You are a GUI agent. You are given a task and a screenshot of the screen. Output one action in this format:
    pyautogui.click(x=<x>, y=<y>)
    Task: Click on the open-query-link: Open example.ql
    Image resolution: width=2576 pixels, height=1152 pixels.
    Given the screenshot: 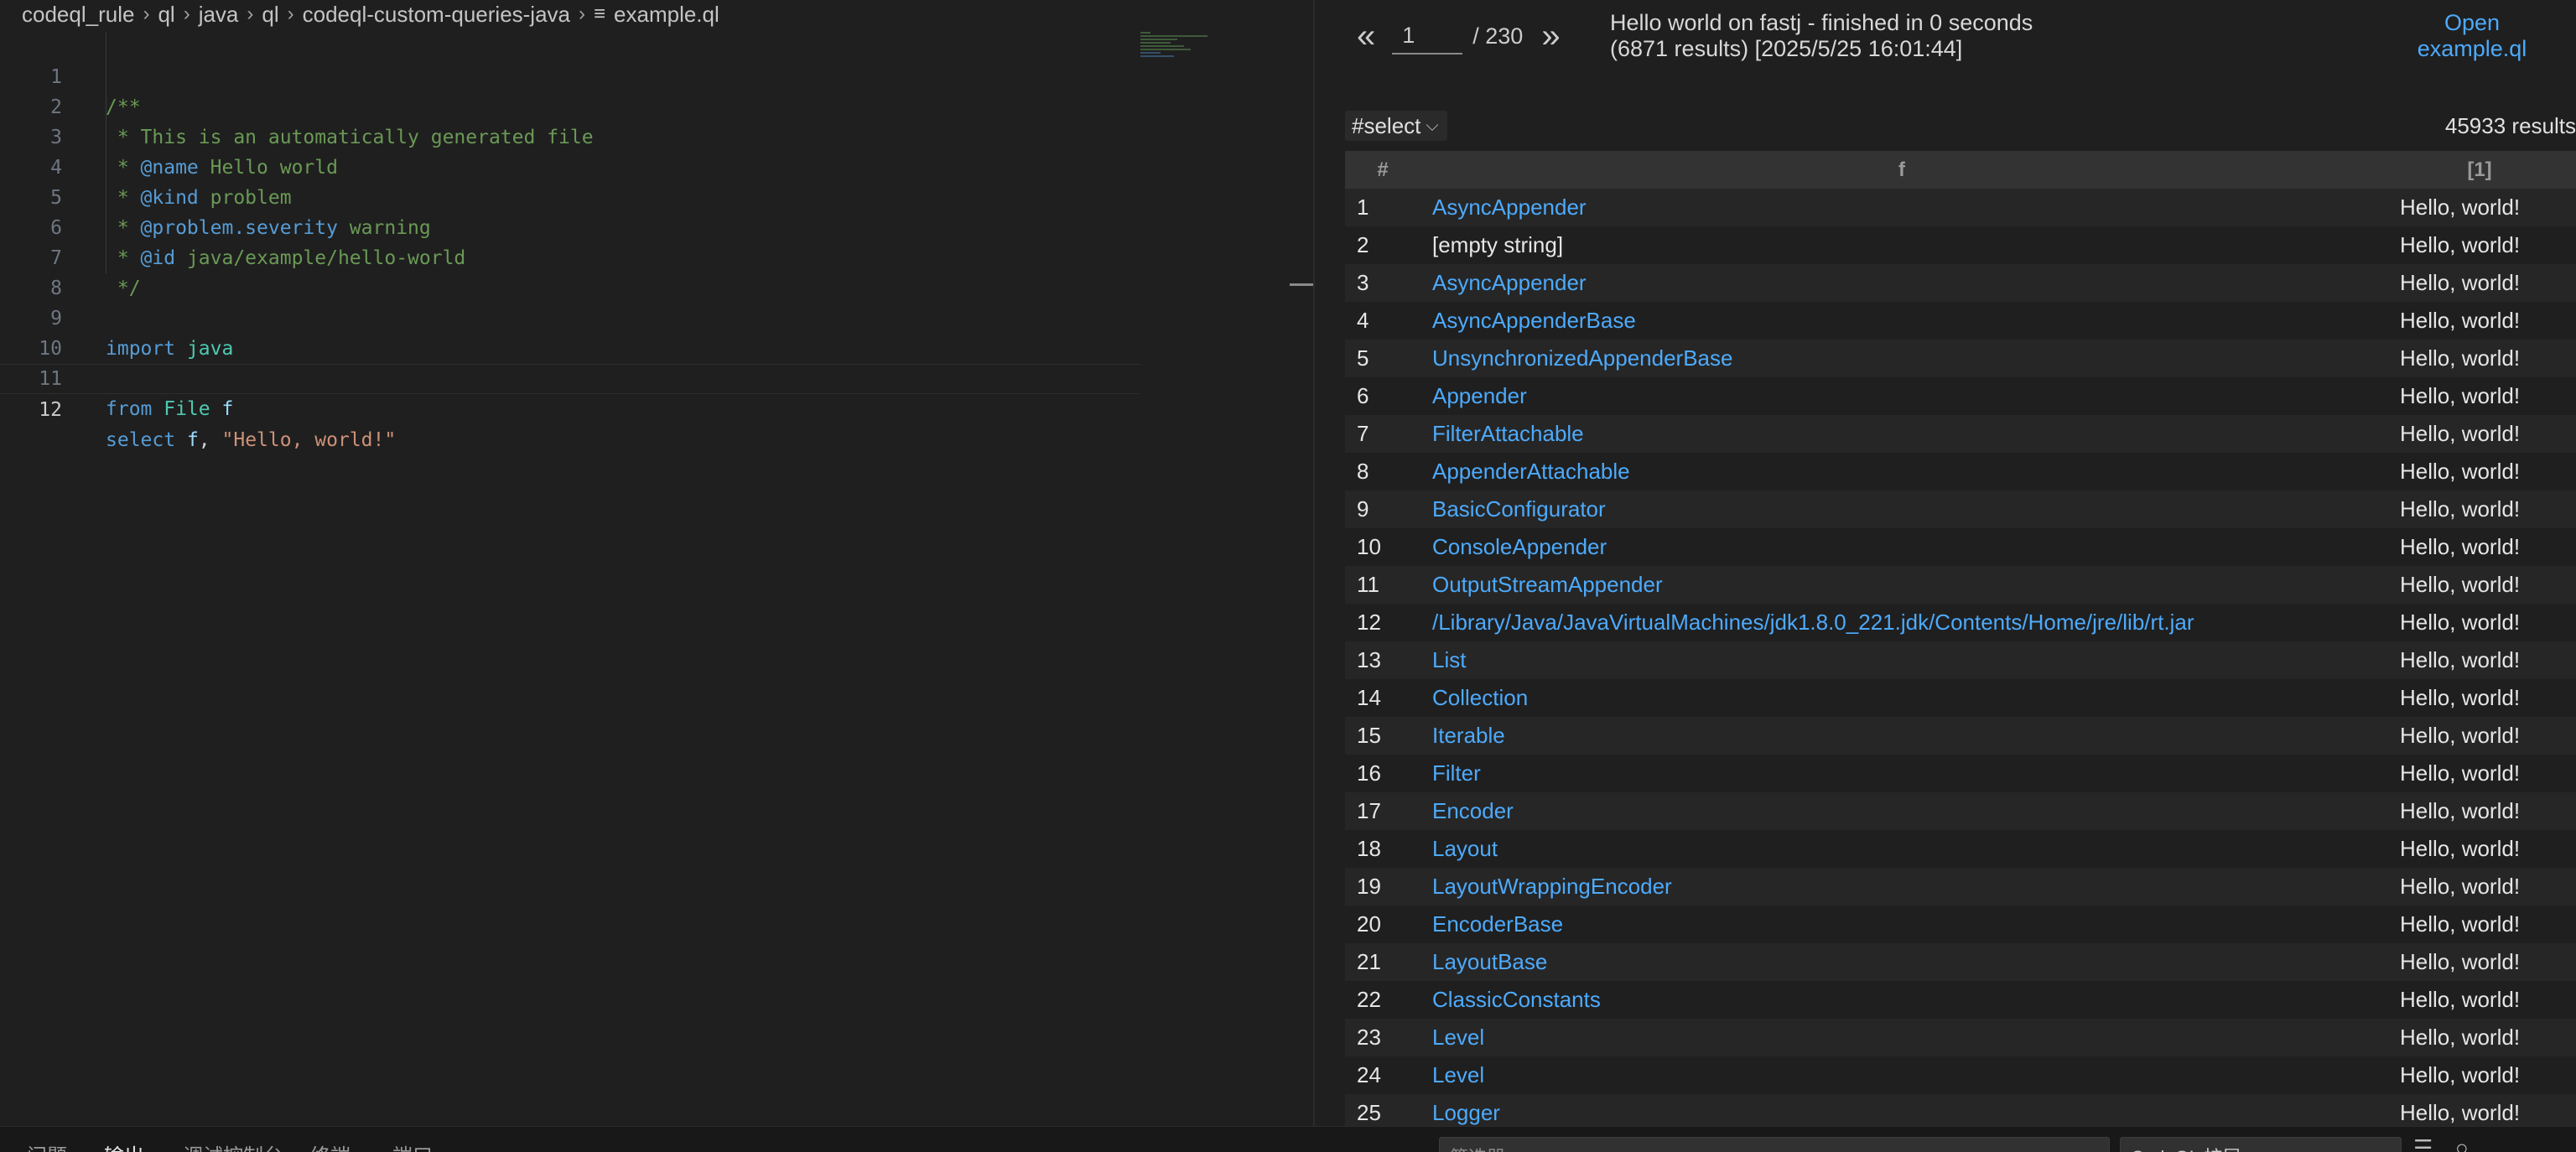 What is the action you would take?
    pyautogui.click(x=2472, y=36)
    